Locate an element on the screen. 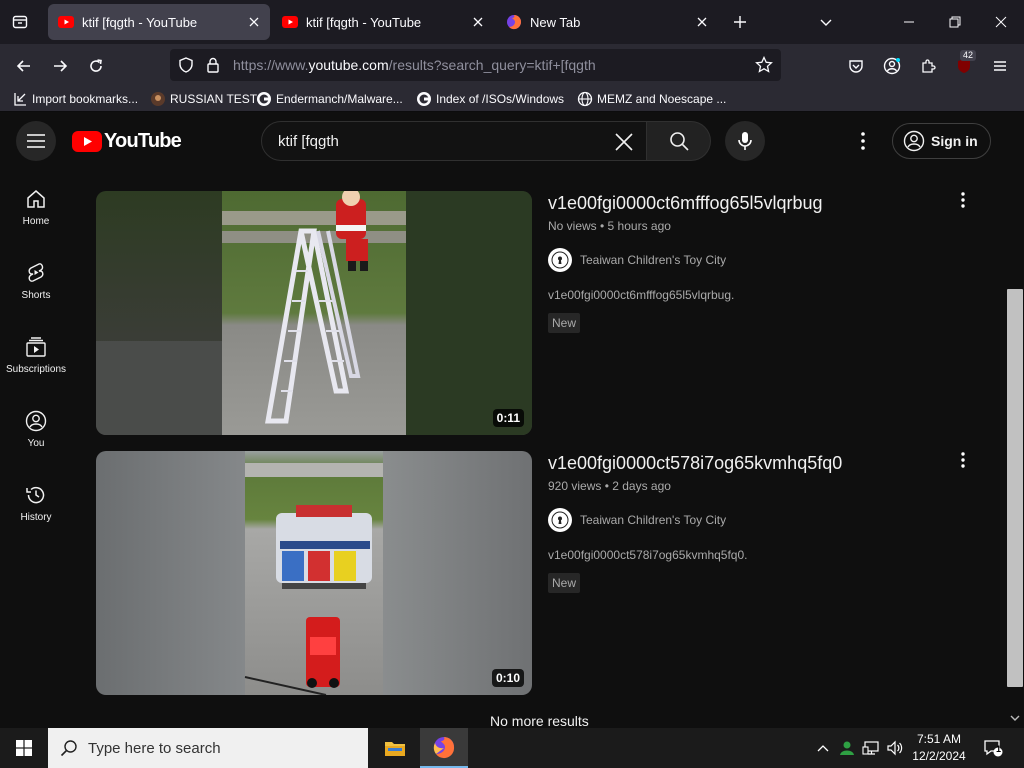  browser-tab-active: ktif [fqgth - YouTube is located at coordinates (159, 22).